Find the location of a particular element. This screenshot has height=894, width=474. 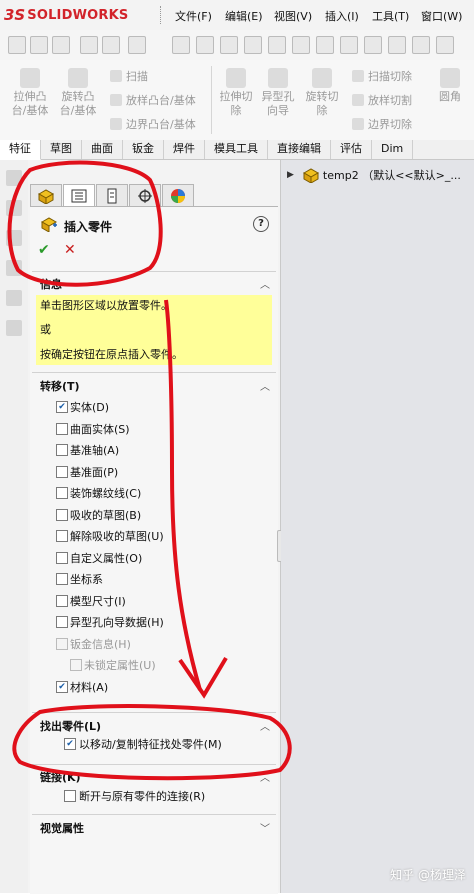

tab-surfaces: 曲面 is located at coordinates (102, 149).